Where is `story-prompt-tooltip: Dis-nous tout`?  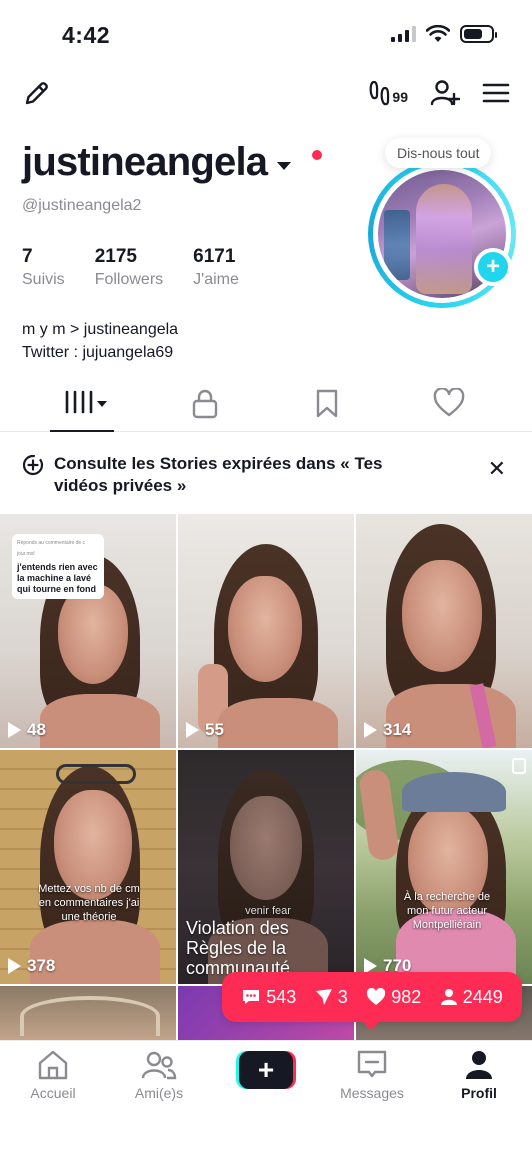
story-prompt-tooltip: Dis-nous tout is located at coordinates (438, 153).